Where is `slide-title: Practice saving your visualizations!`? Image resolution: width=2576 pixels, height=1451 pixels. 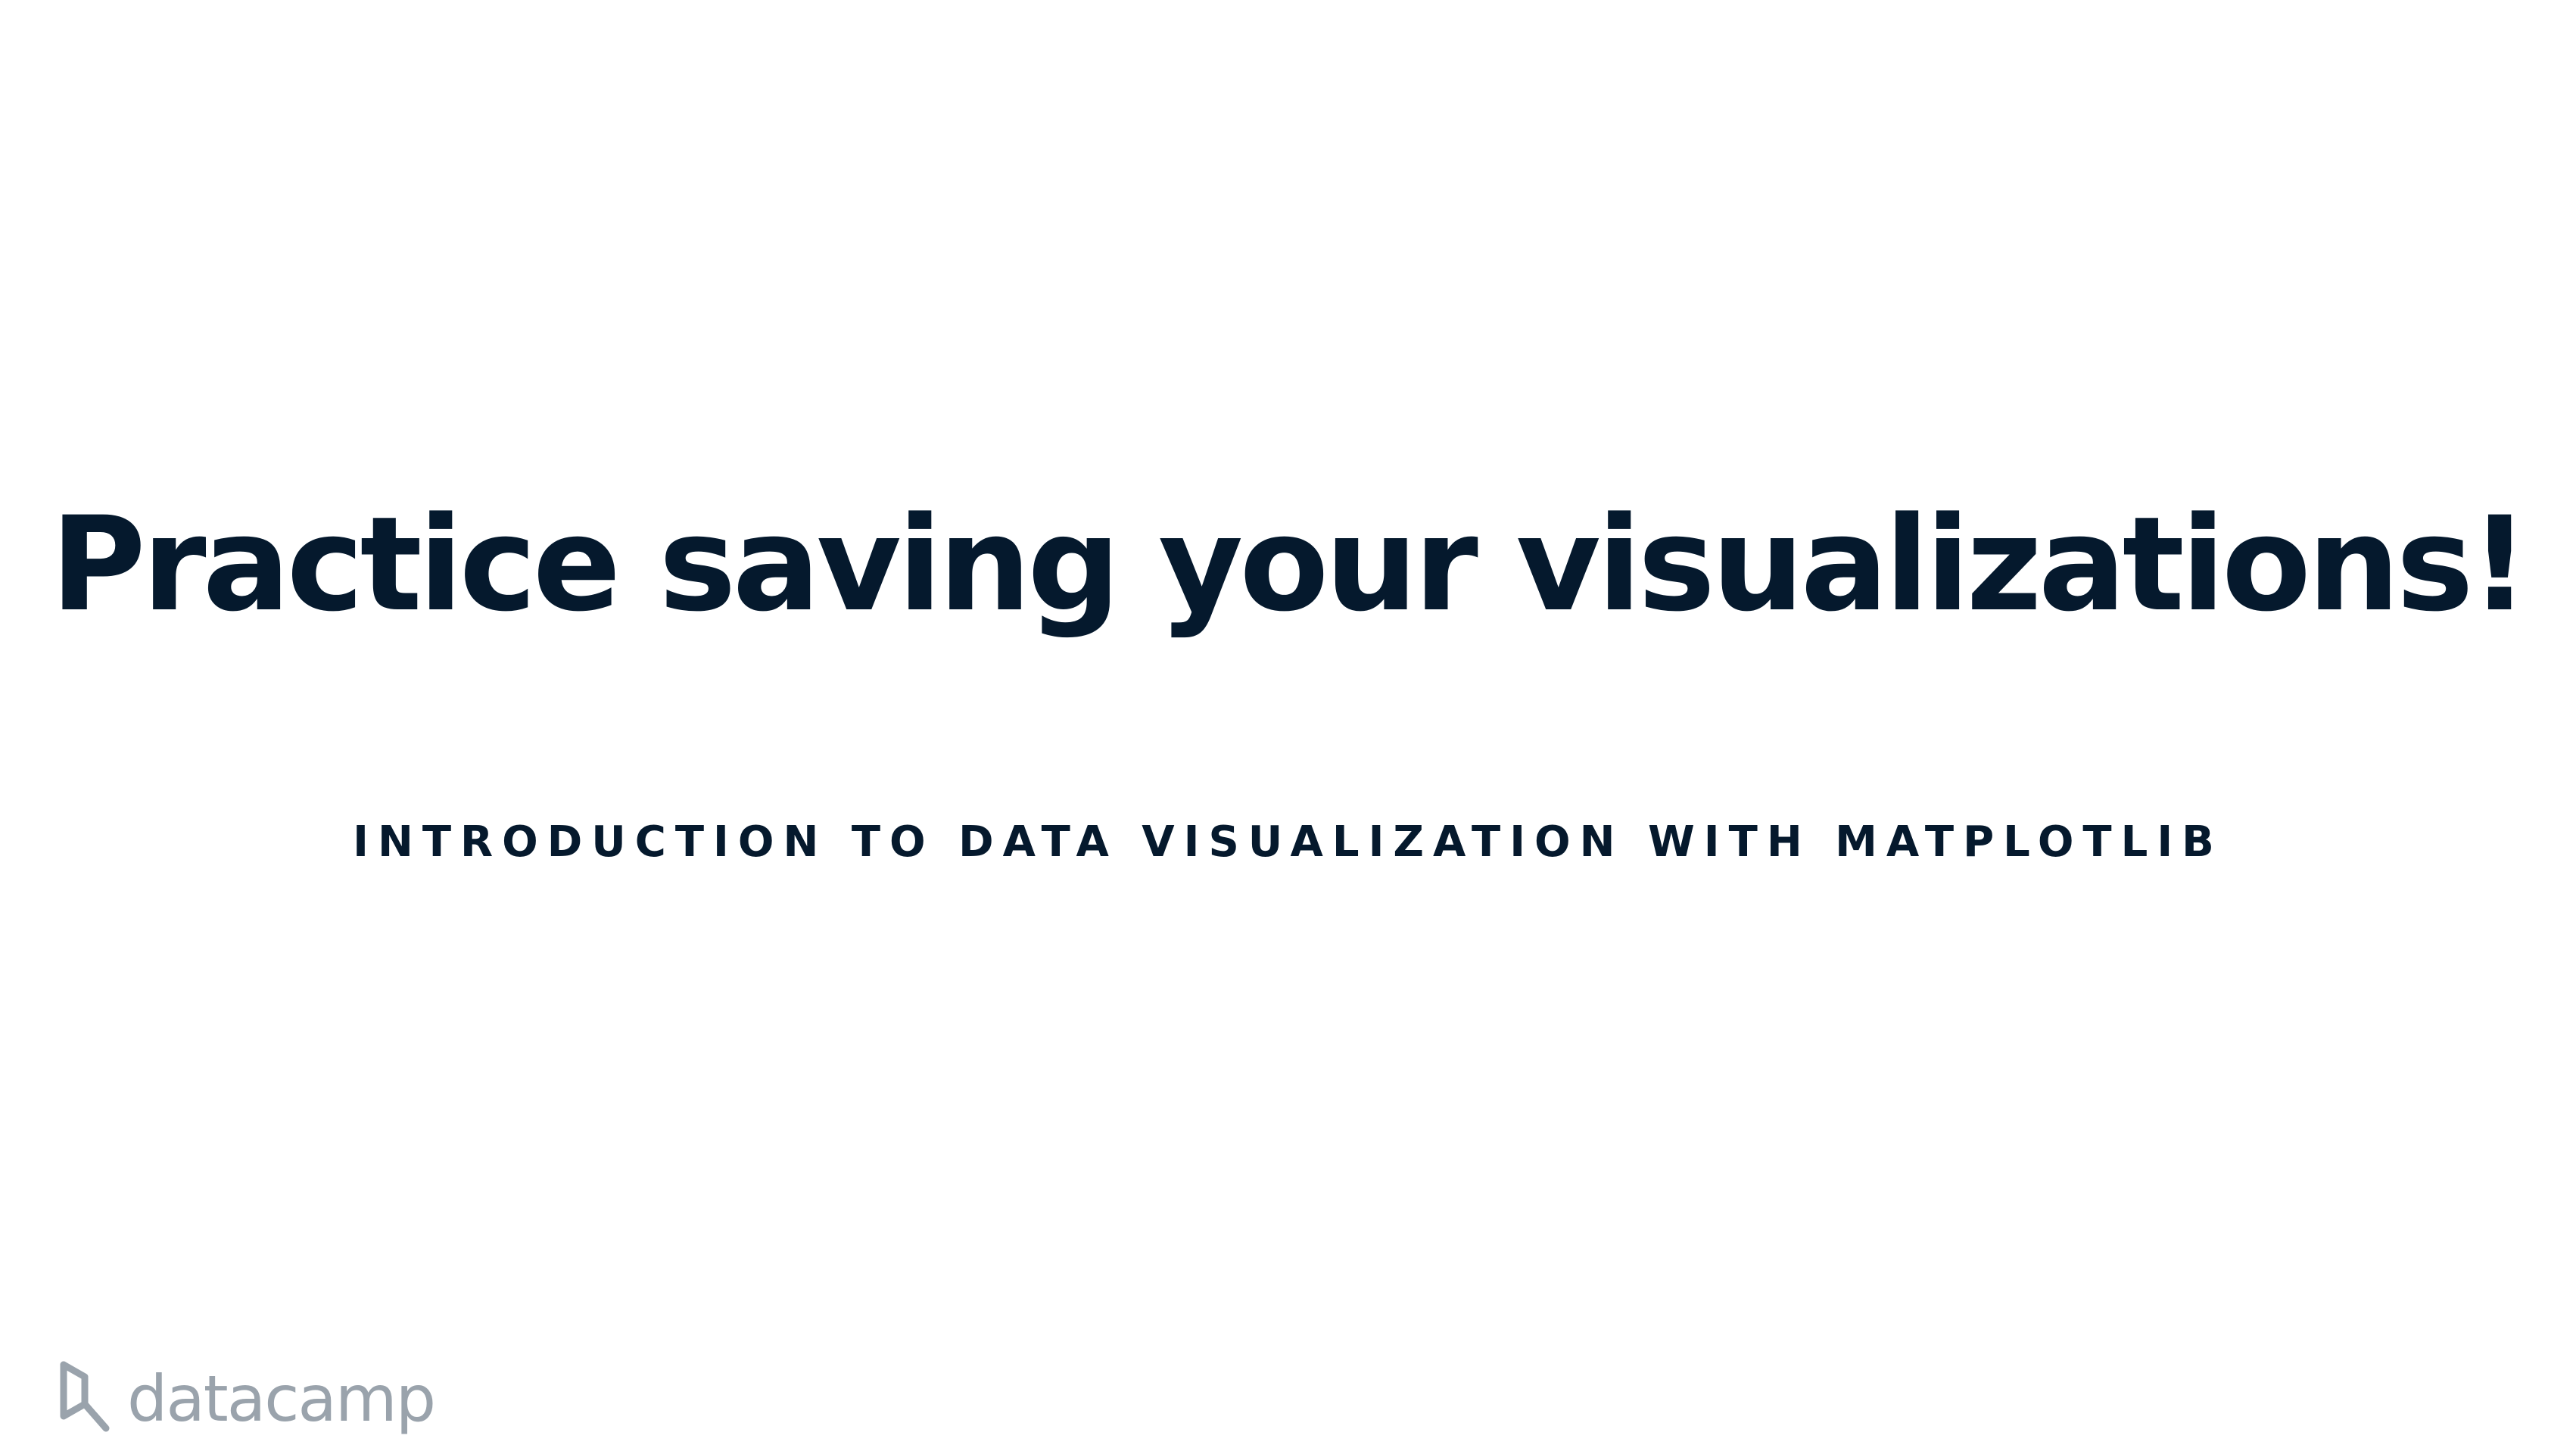 slide-title: Practice saving your visualizations! is located at coordinates (1290, 564).